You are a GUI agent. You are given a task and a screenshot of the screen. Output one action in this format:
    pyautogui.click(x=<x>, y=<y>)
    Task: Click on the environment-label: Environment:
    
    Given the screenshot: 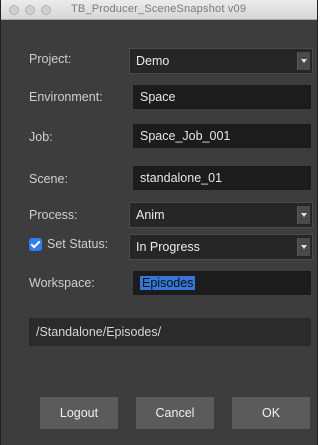 What is the action you would take?
    pyautogui.click(x=66, y=97)
    